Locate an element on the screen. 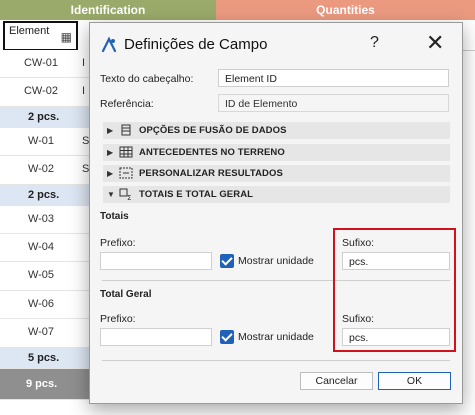  section-merge-options: ▶ OPÇÕES DE FUSÃO DE DADOS is located at coordinates (276, 130).